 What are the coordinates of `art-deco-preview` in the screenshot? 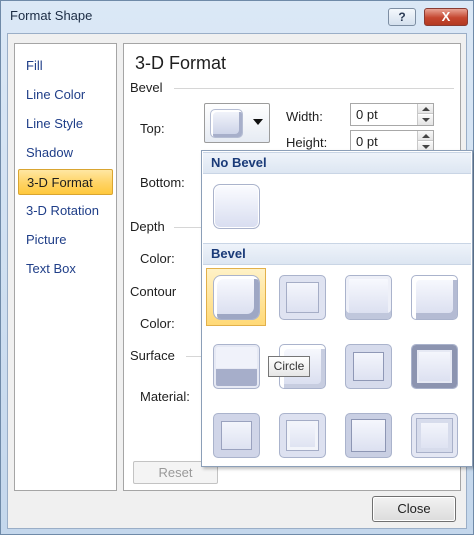 It's located at (434, 435).